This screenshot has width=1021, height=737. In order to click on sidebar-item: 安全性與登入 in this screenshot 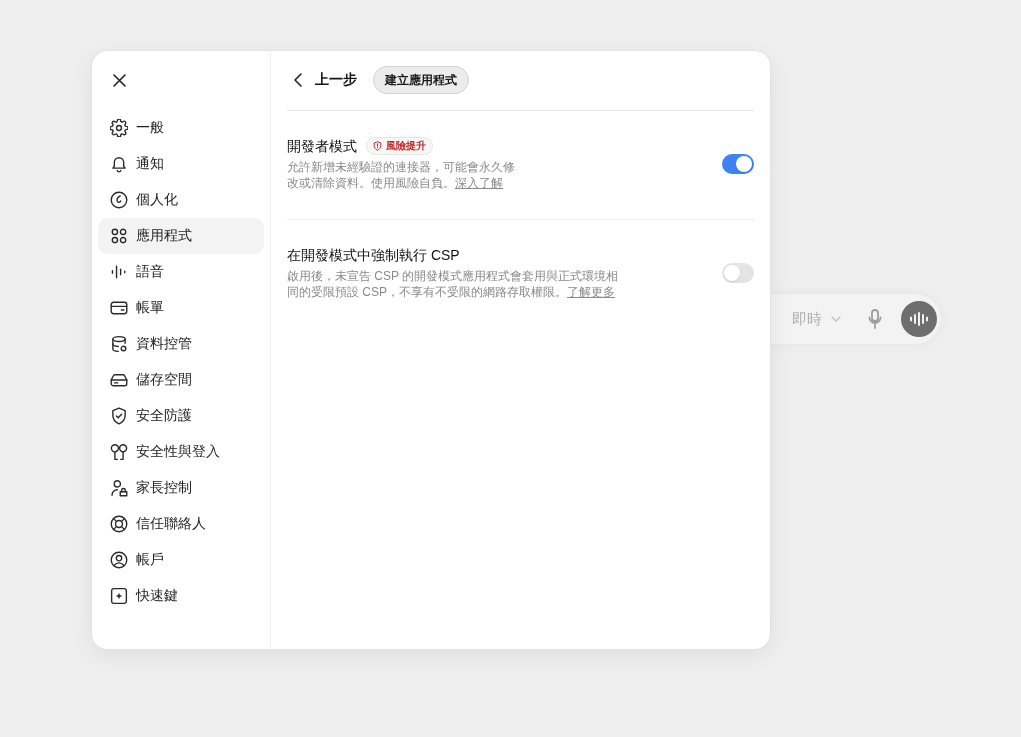, I will do `click(181, 452)`.